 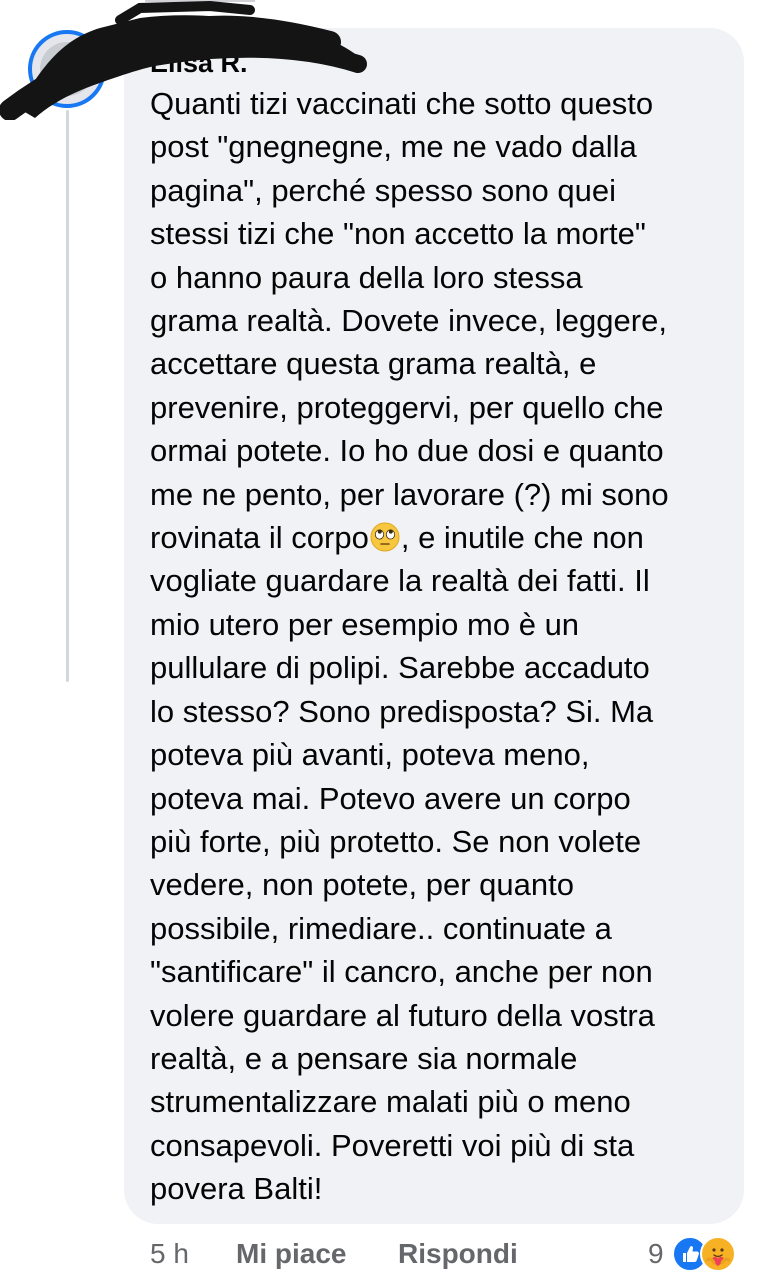 I want to click on avatar-image, so click(x=67, y=69).